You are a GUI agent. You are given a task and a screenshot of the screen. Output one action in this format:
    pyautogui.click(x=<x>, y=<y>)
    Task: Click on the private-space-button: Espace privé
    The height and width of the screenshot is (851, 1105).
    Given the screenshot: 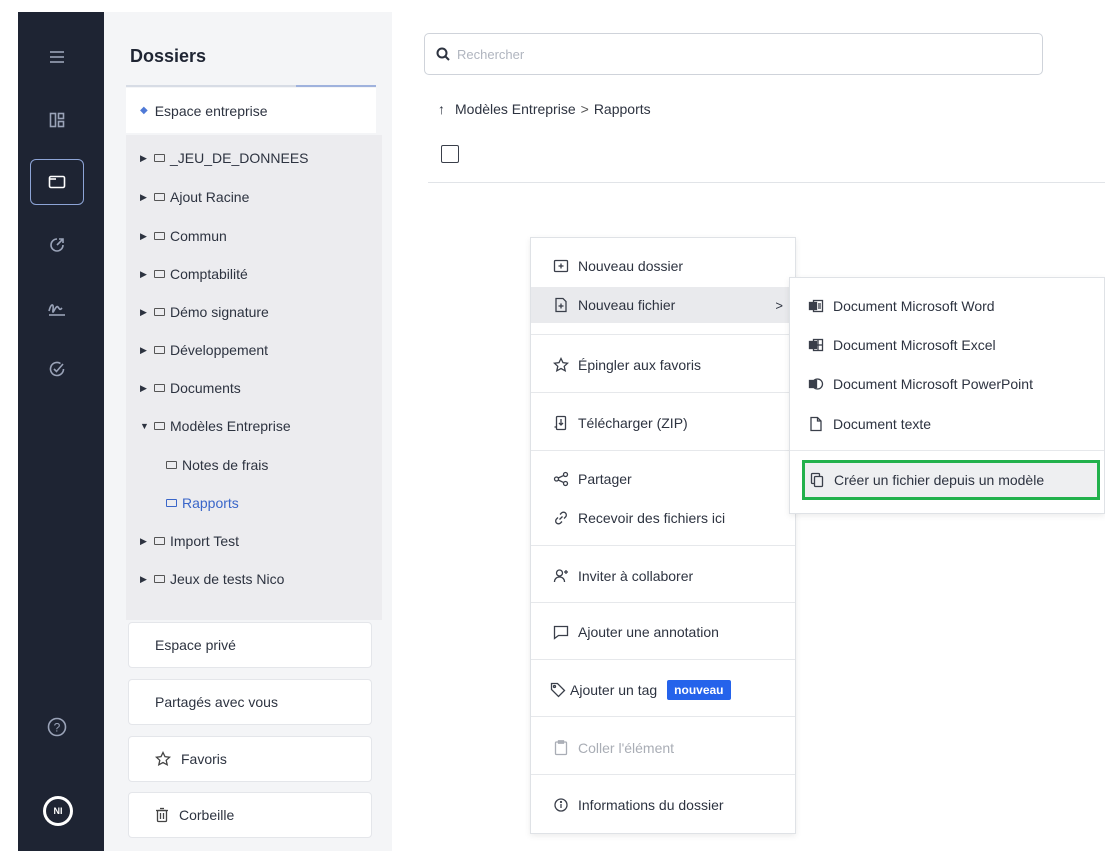 What is the action you would take?
    pyautogui.click(x=250, y=645)
    